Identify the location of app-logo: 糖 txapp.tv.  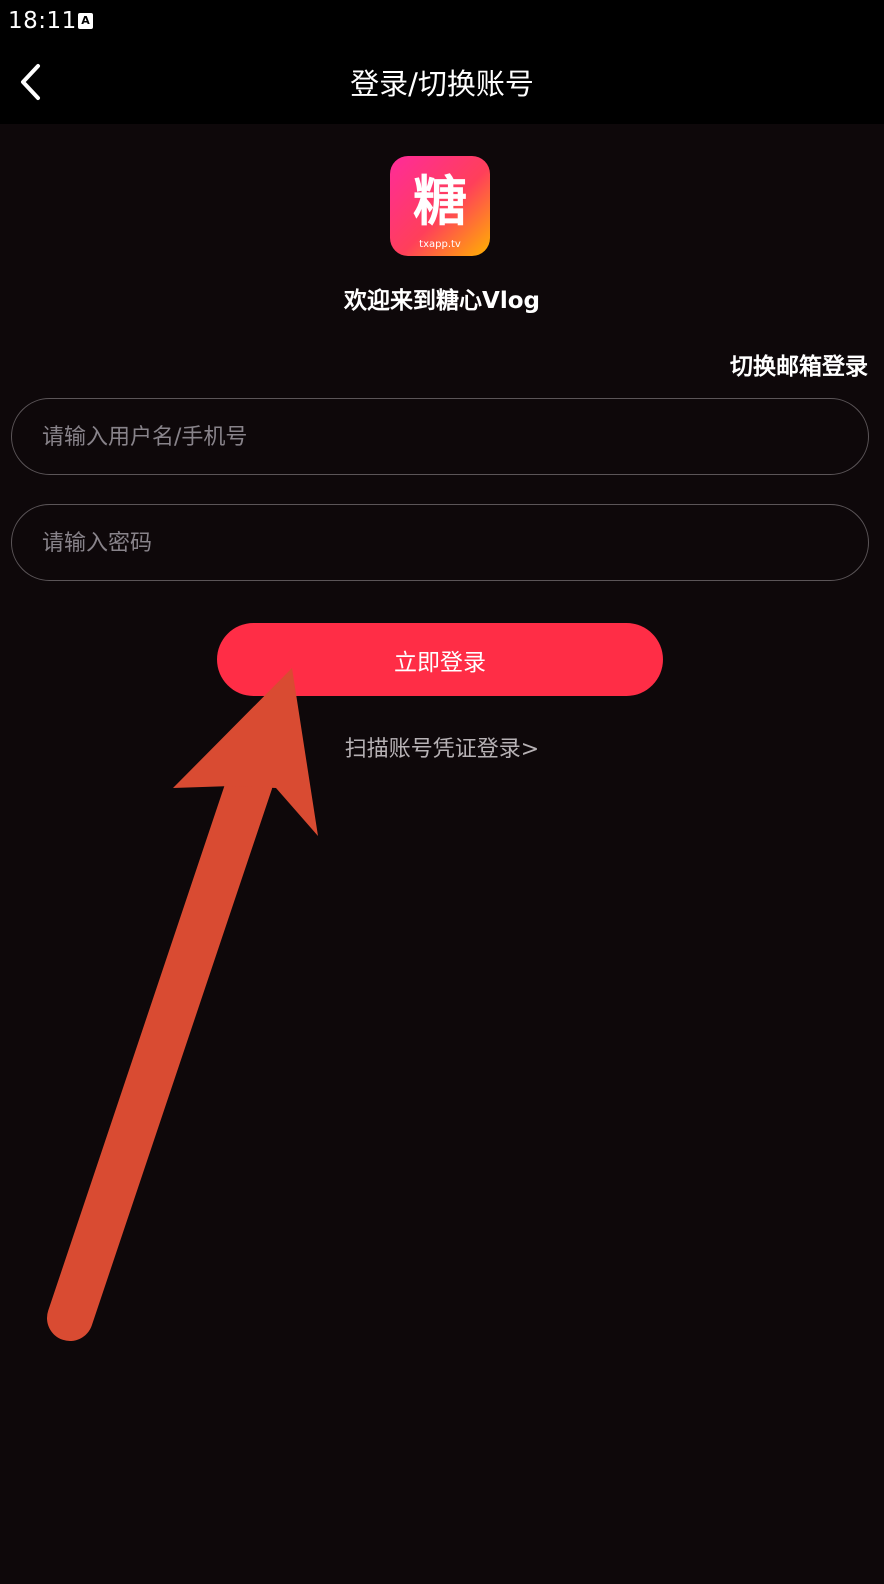
(440, 206).